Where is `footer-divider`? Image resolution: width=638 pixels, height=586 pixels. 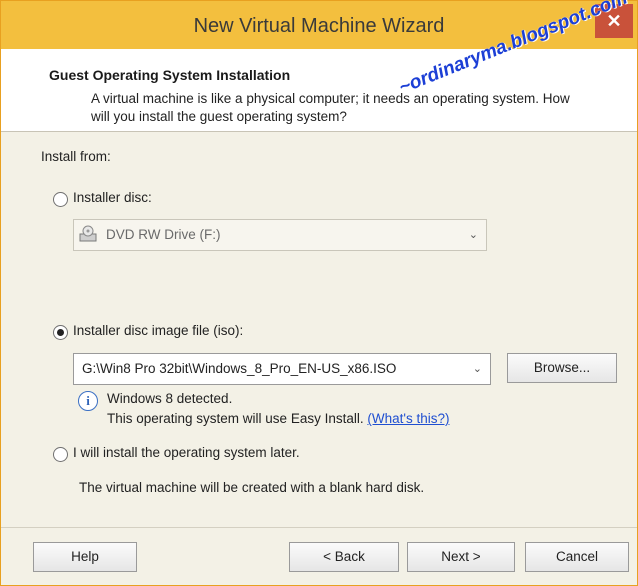
footer-divider is located at coordinates (319, 527).